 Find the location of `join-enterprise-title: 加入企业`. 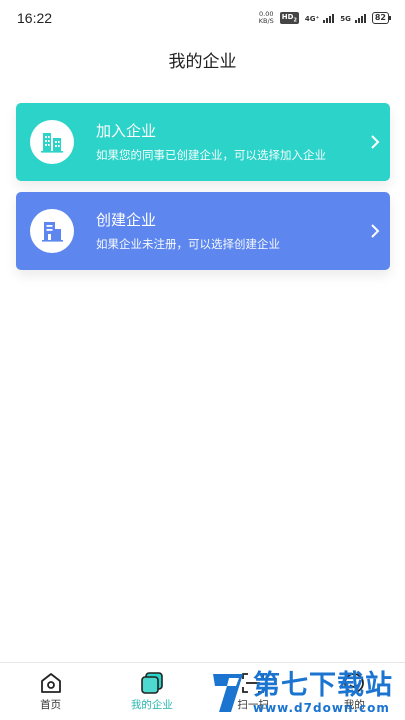

join-enterprise-title: 加入企业 is located at coordinates (126, 131).